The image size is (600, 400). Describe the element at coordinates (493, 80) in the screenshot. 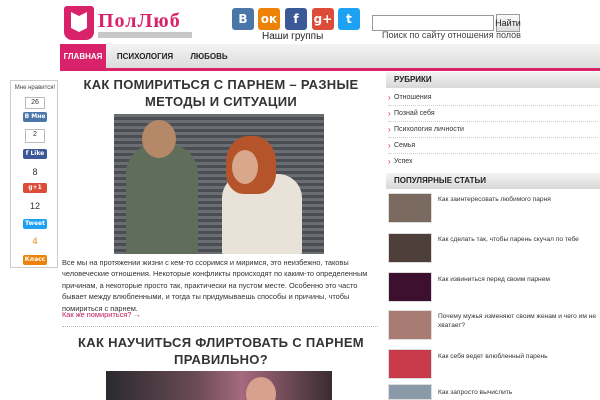

I see `categories-title: РУБРИКИ` at that location.